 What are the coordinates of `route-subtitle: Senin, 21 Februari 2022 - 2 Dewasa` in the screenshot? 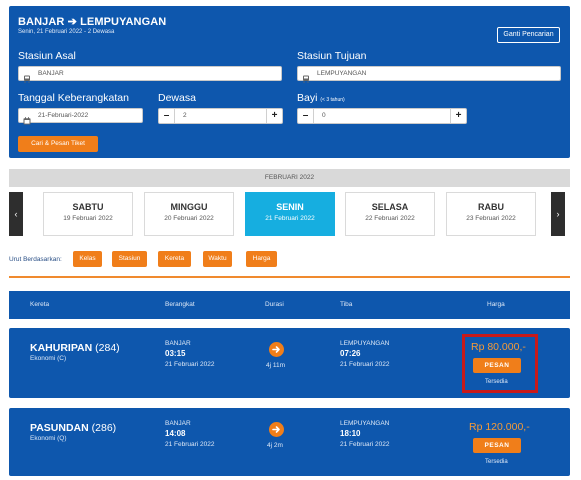 It's located at (66, 32).